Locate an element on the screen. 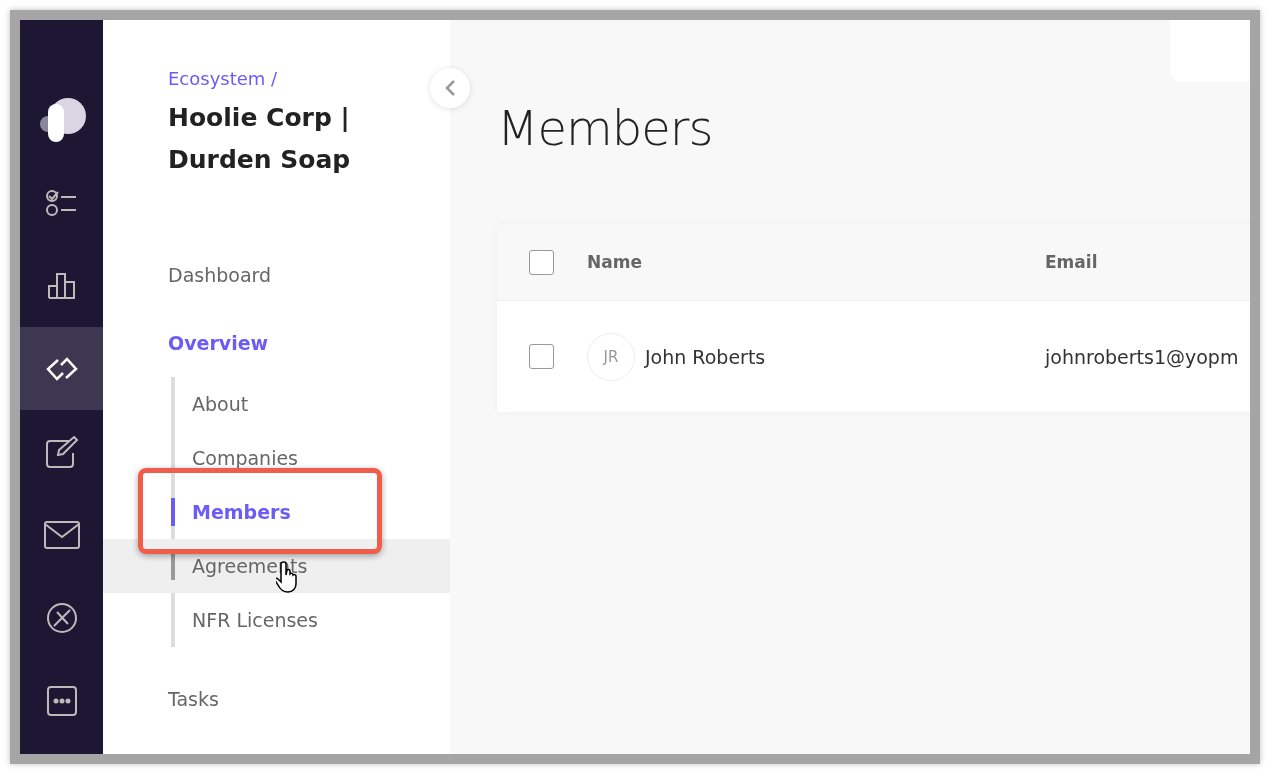  row-checkbox is located at coordinates (541, 356).